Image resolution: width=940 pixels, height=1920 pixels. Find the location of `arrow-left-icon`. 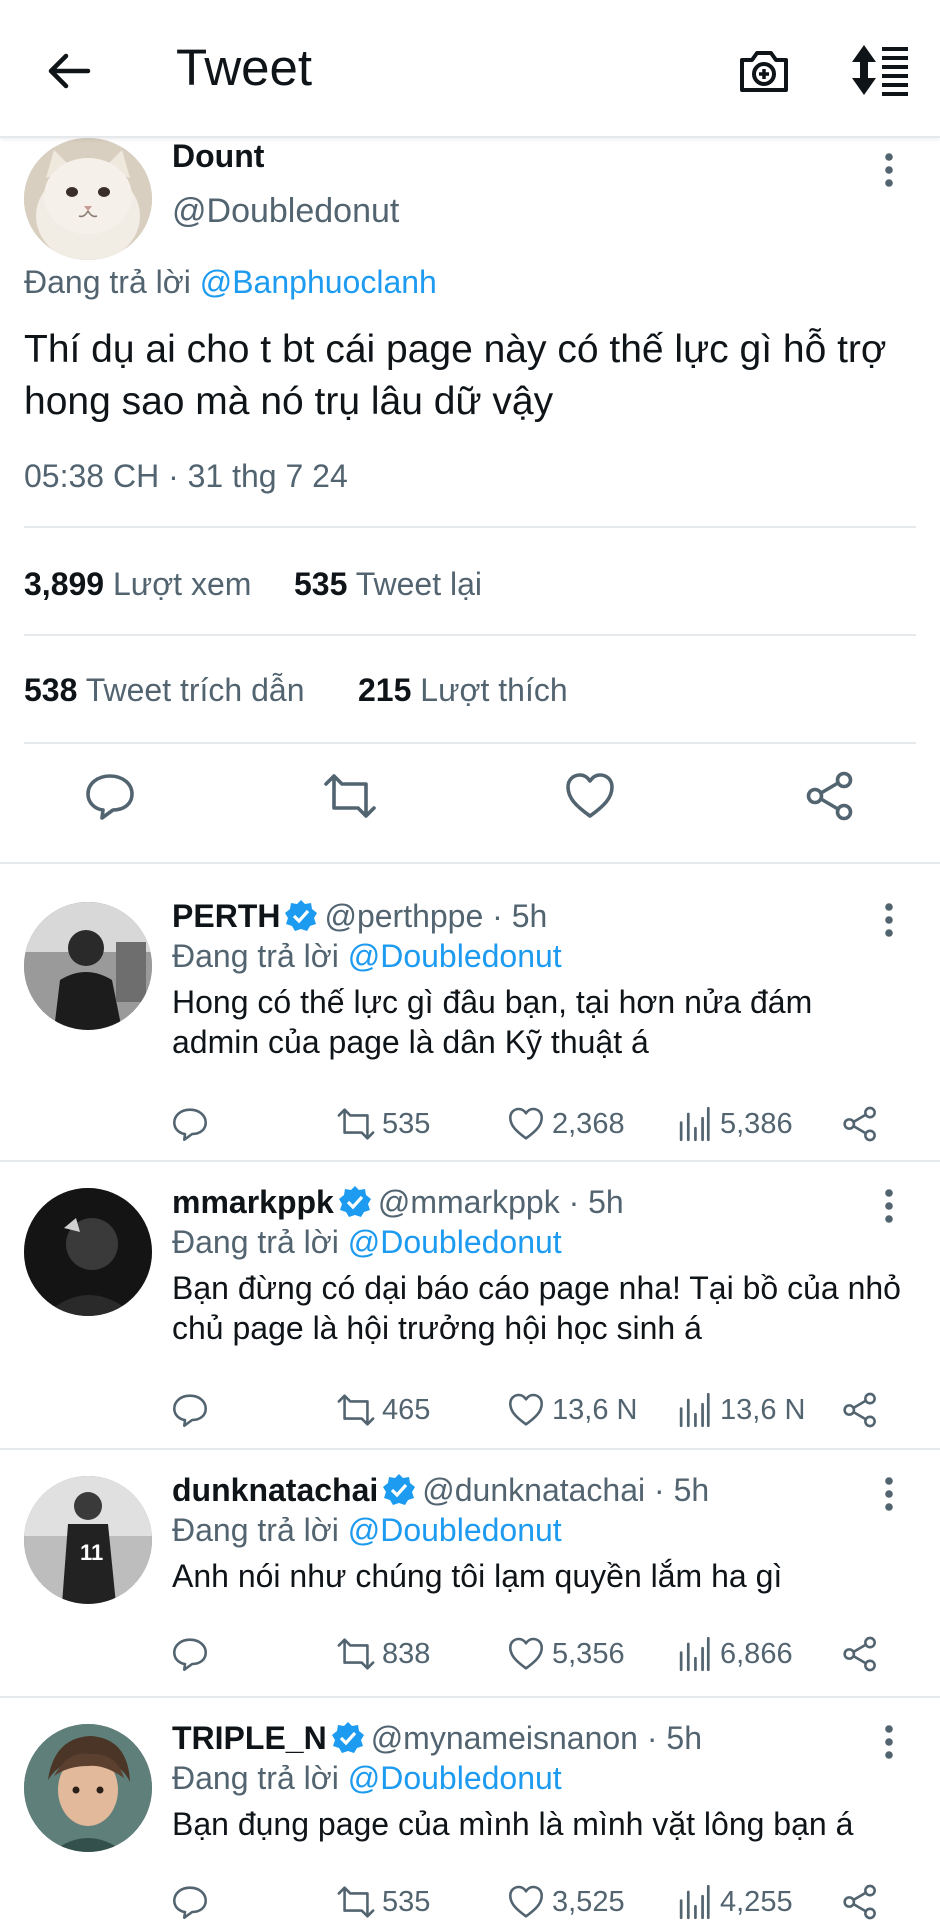

arrow-left-icon is located at coordinates (69, 71).